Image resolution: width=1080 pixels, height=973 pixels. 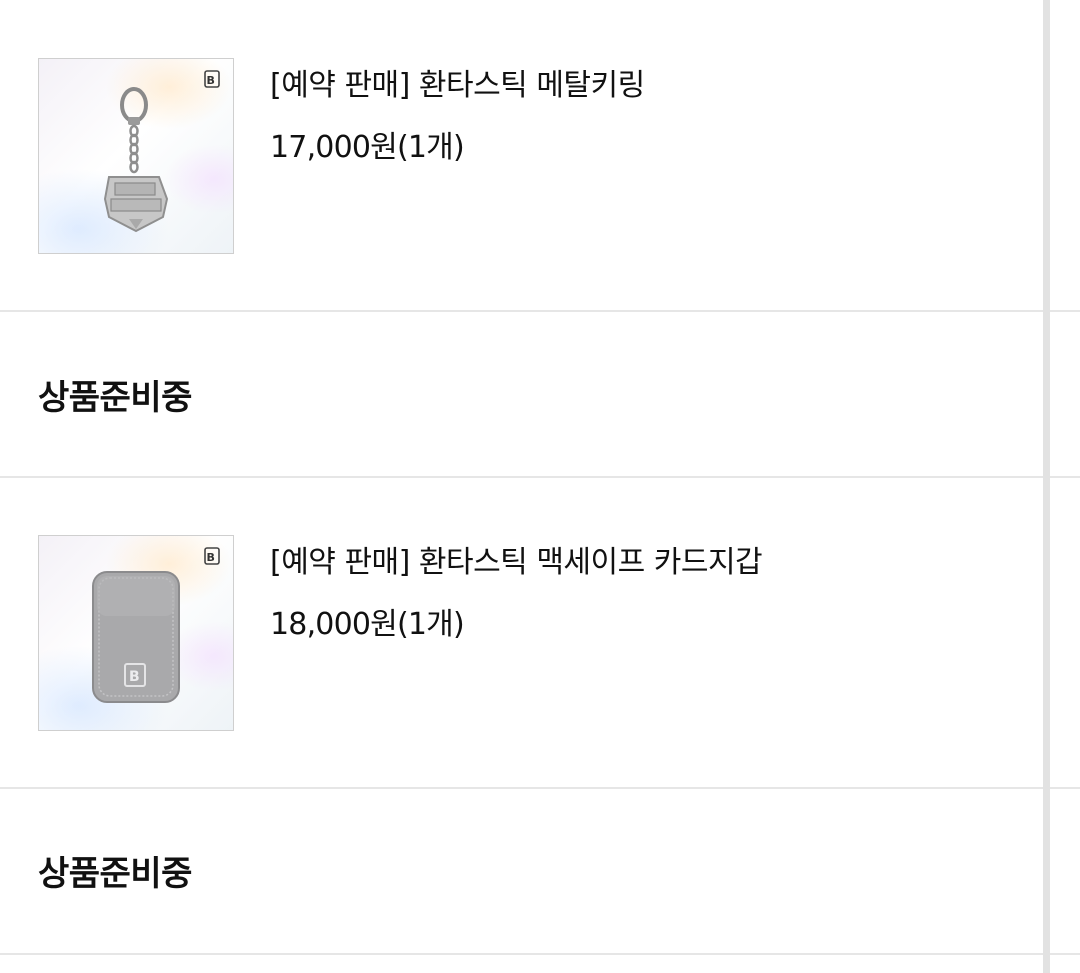 What do you see at coordinates (156, 625) in the screenshot?
I see `magsafe-card-wallet-icon: B B` at bounding box center [156, 625].